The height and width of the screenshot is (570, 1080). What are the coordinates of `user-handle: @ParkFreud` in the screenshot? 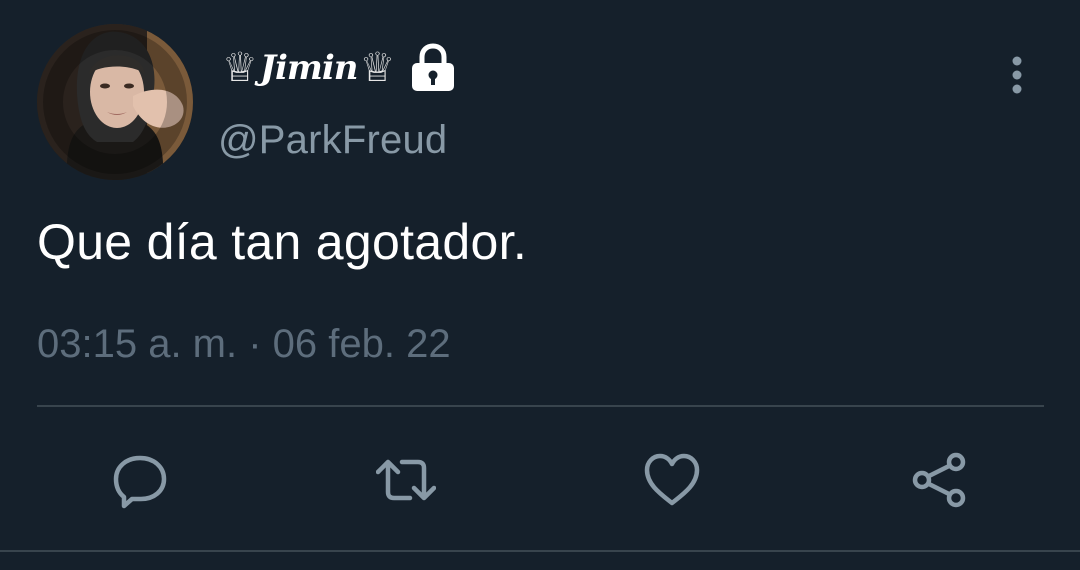 It's located at (332, 140).